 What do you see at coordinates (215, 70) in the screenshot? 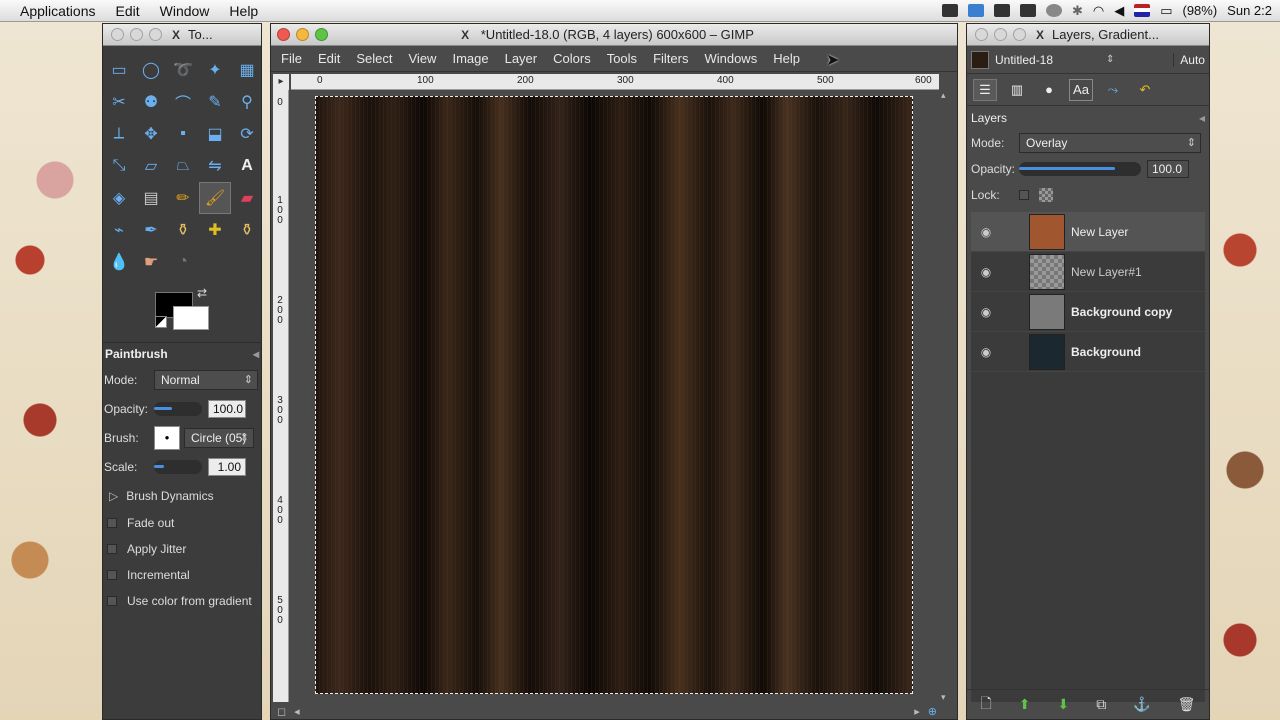
I see `fuzzy-select-icon: ✦` at bounding box center [215, 70].